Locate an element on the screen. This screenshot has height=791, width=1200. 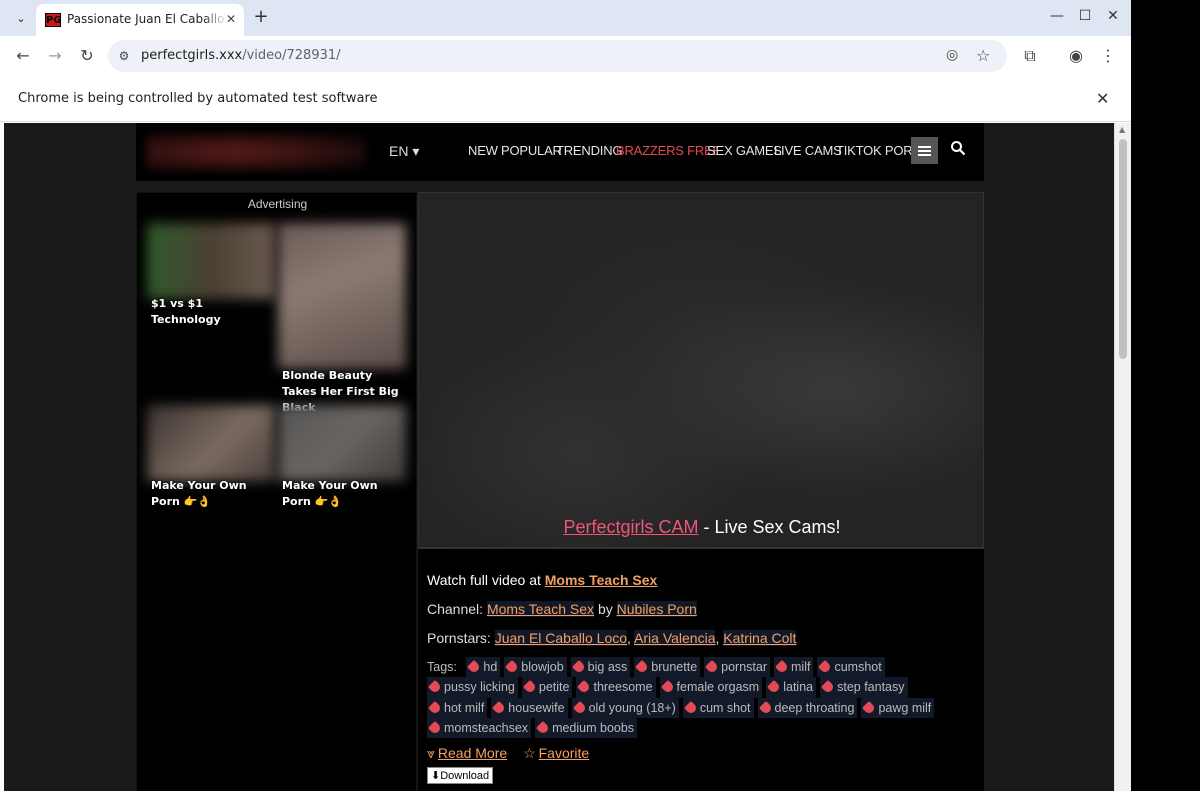
tag-chip: medium boobs is located at coordinates (586, 728).